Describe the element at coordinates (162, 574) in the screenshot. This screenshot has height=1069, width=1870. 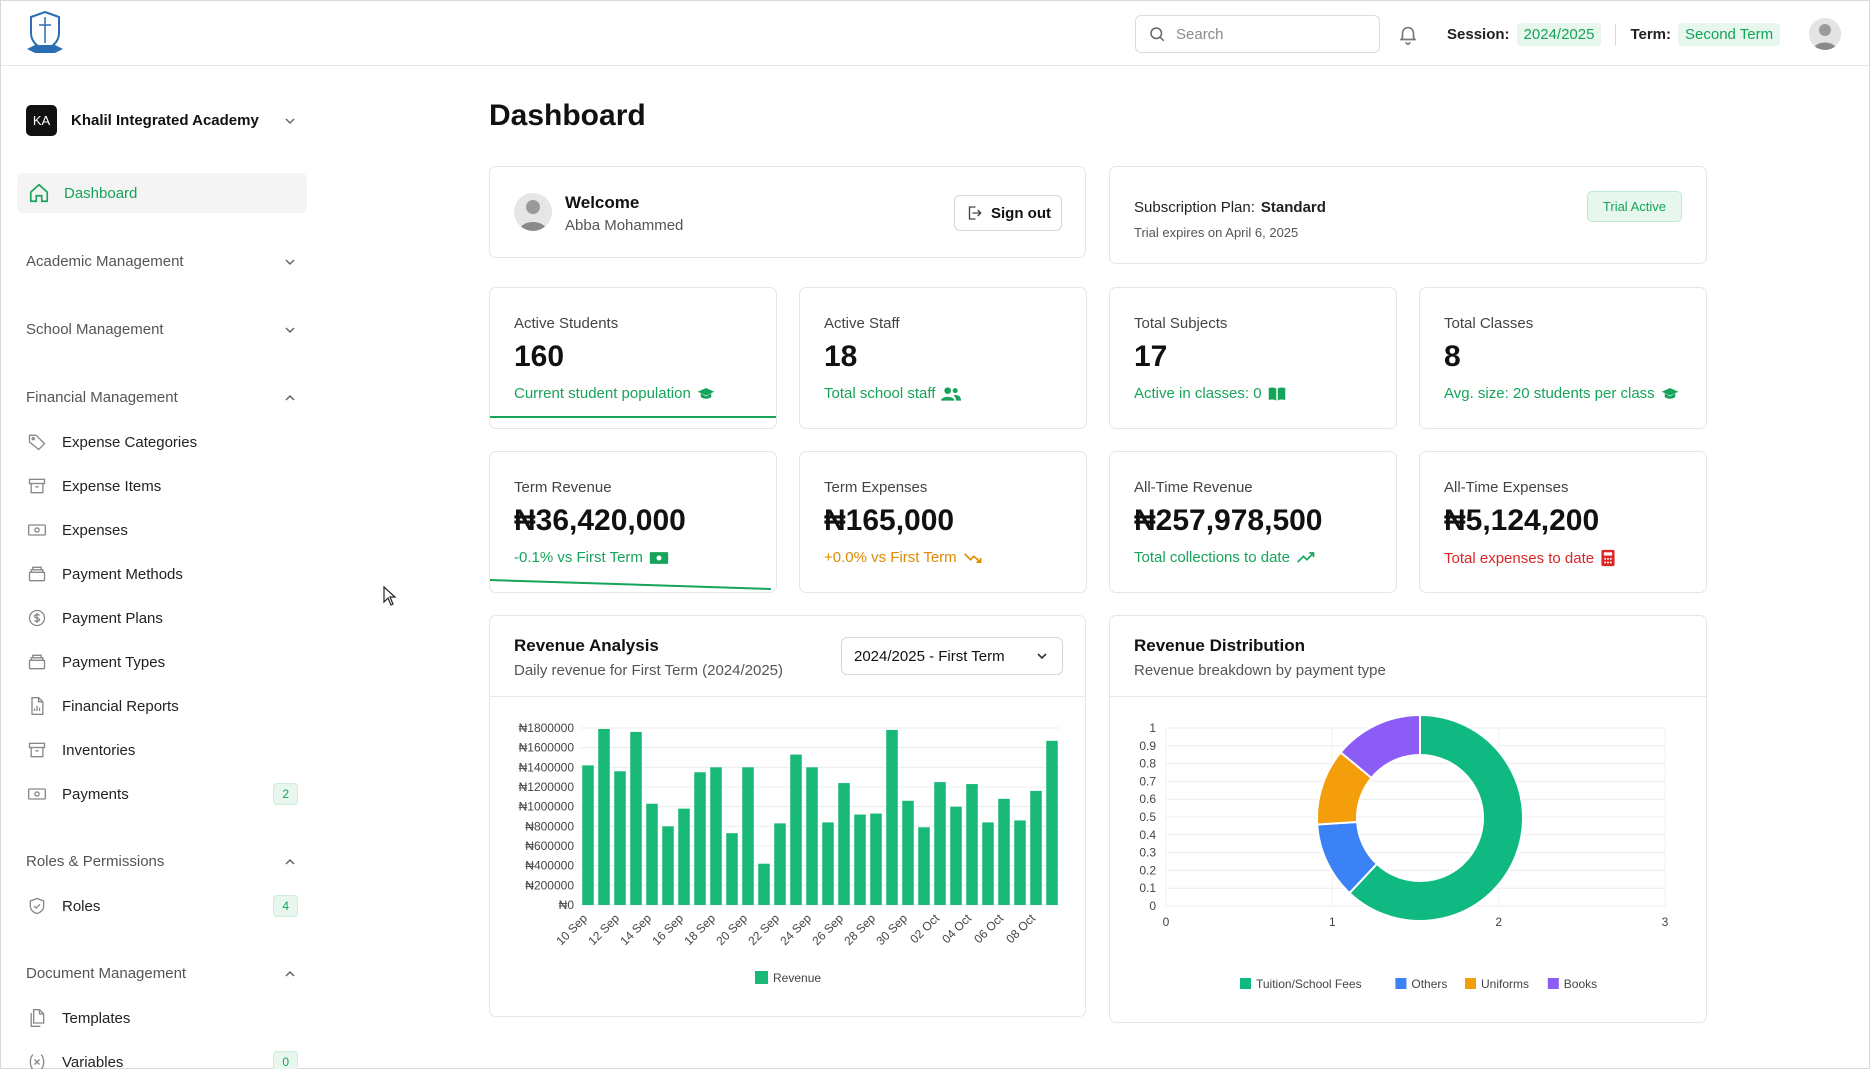
I see `sidebar-item-payment-methods: Payment Methods` at that location.